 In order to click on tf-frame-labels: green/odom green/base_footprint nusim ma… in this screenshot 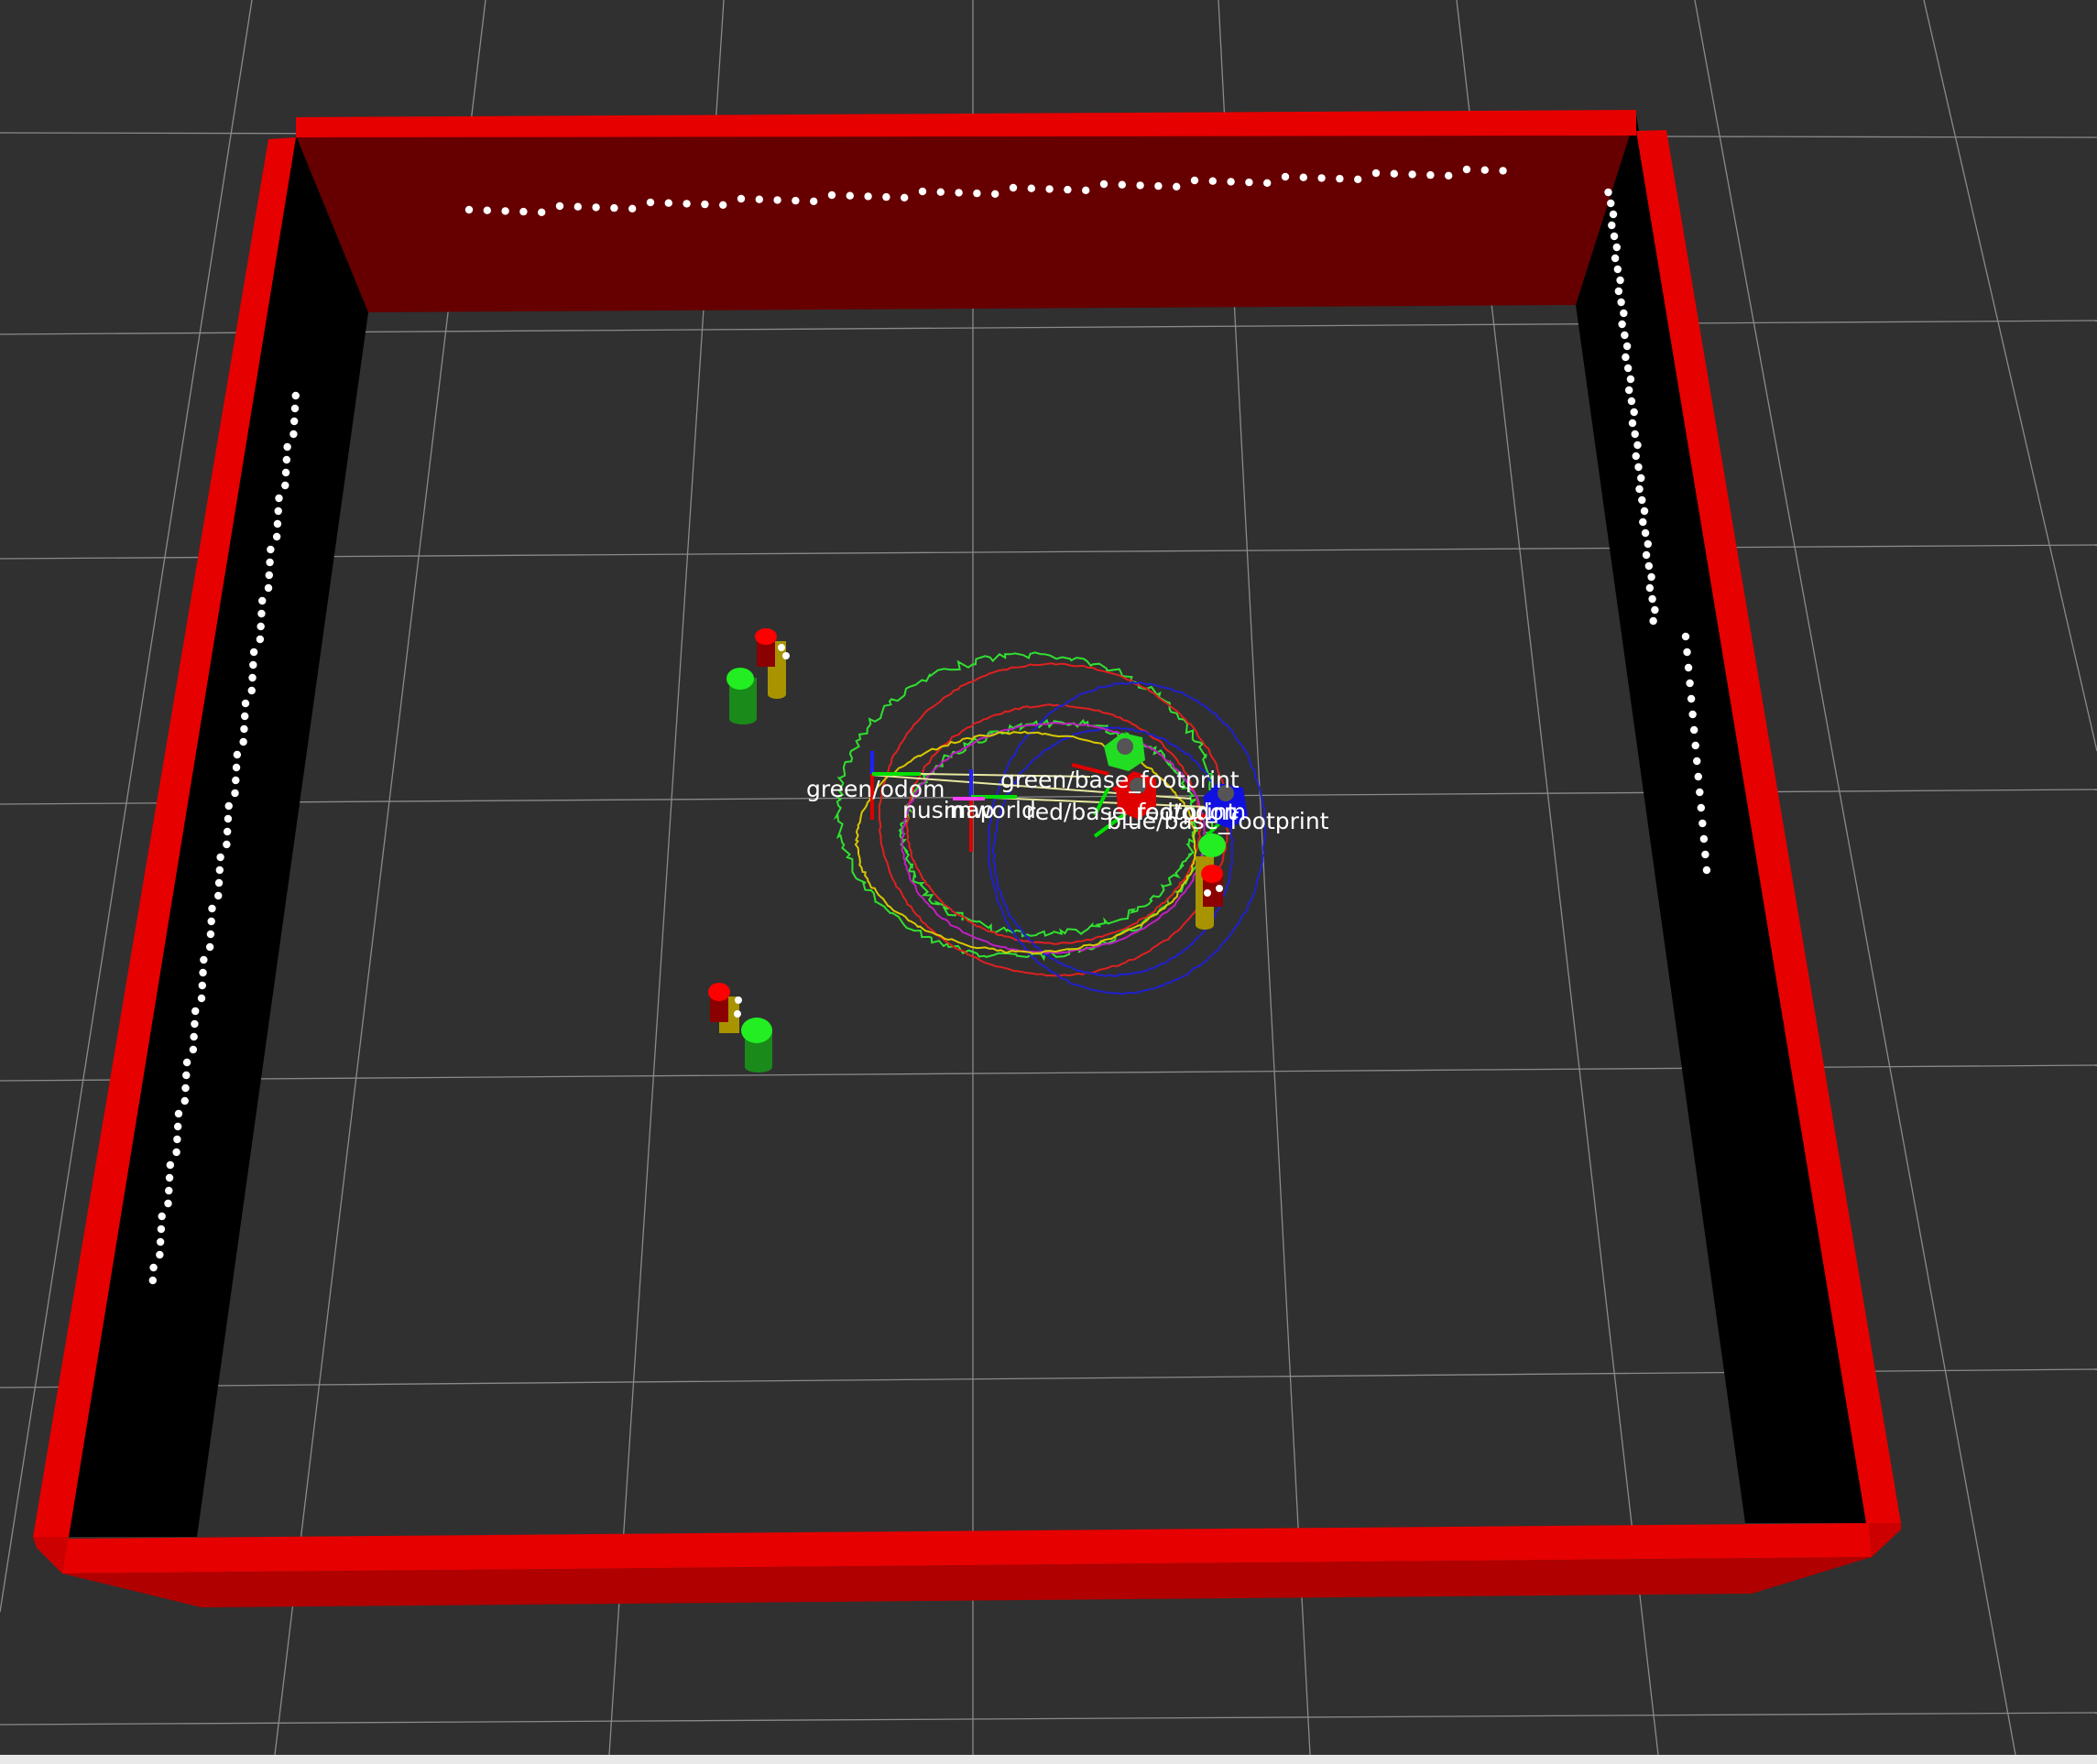, I will do `click(1067, 800)`.